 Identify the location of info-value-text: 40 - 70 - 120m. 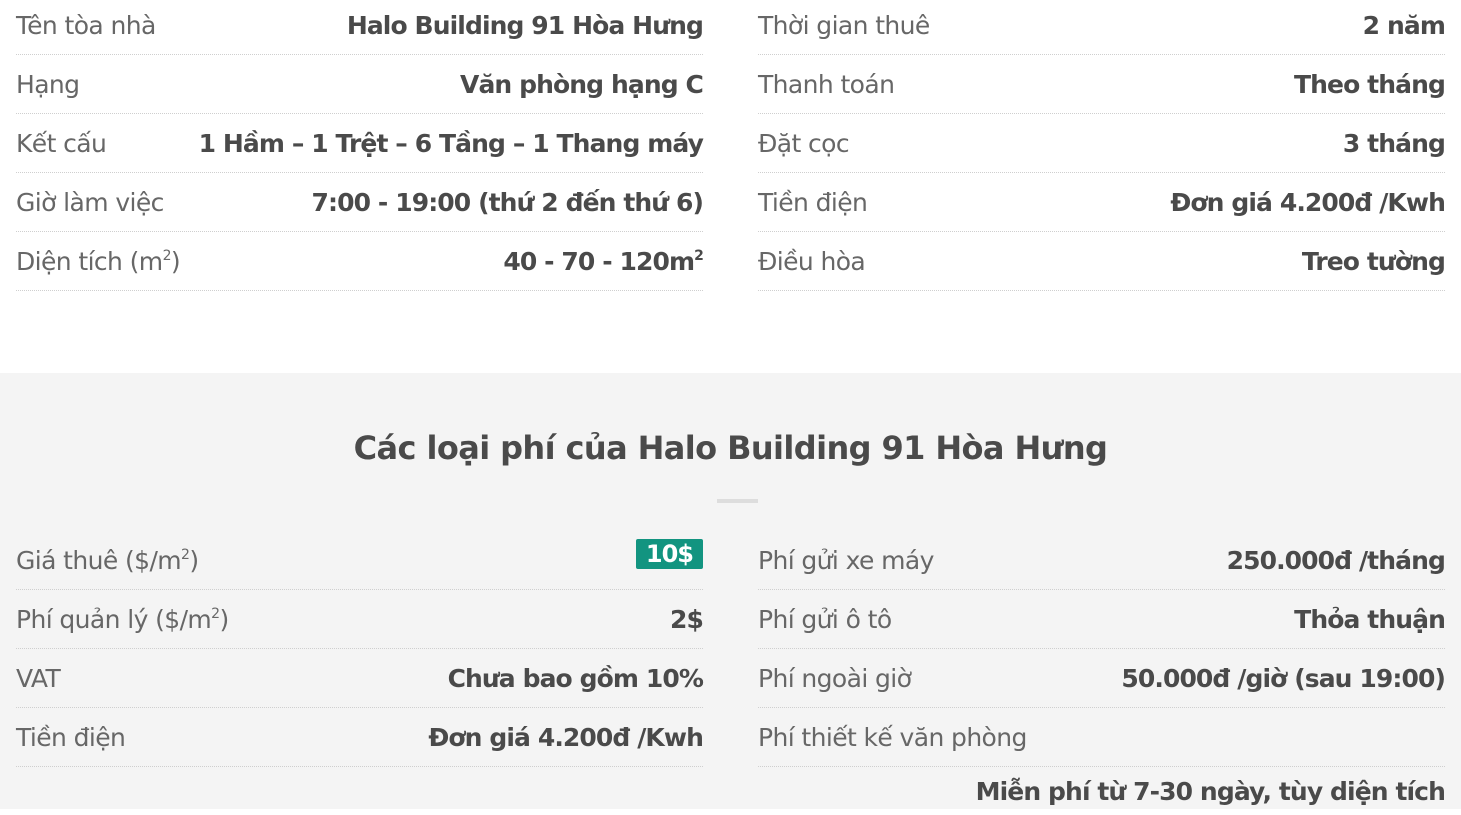
(599, 261).